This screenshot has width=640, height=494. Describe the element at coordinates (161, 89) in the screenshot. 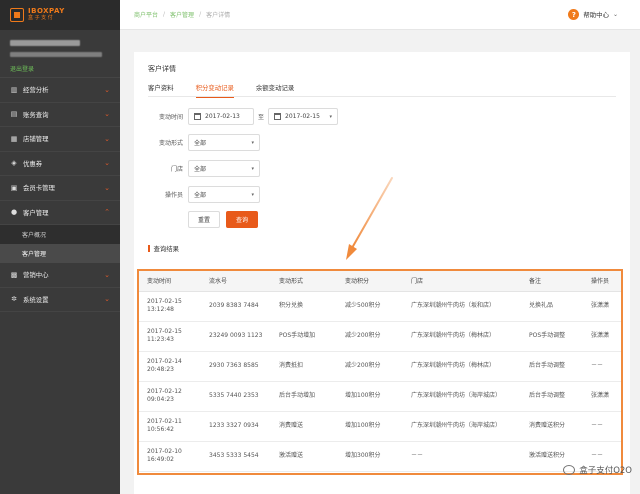

I see `tab-customer-info: 客户资料` at that location.